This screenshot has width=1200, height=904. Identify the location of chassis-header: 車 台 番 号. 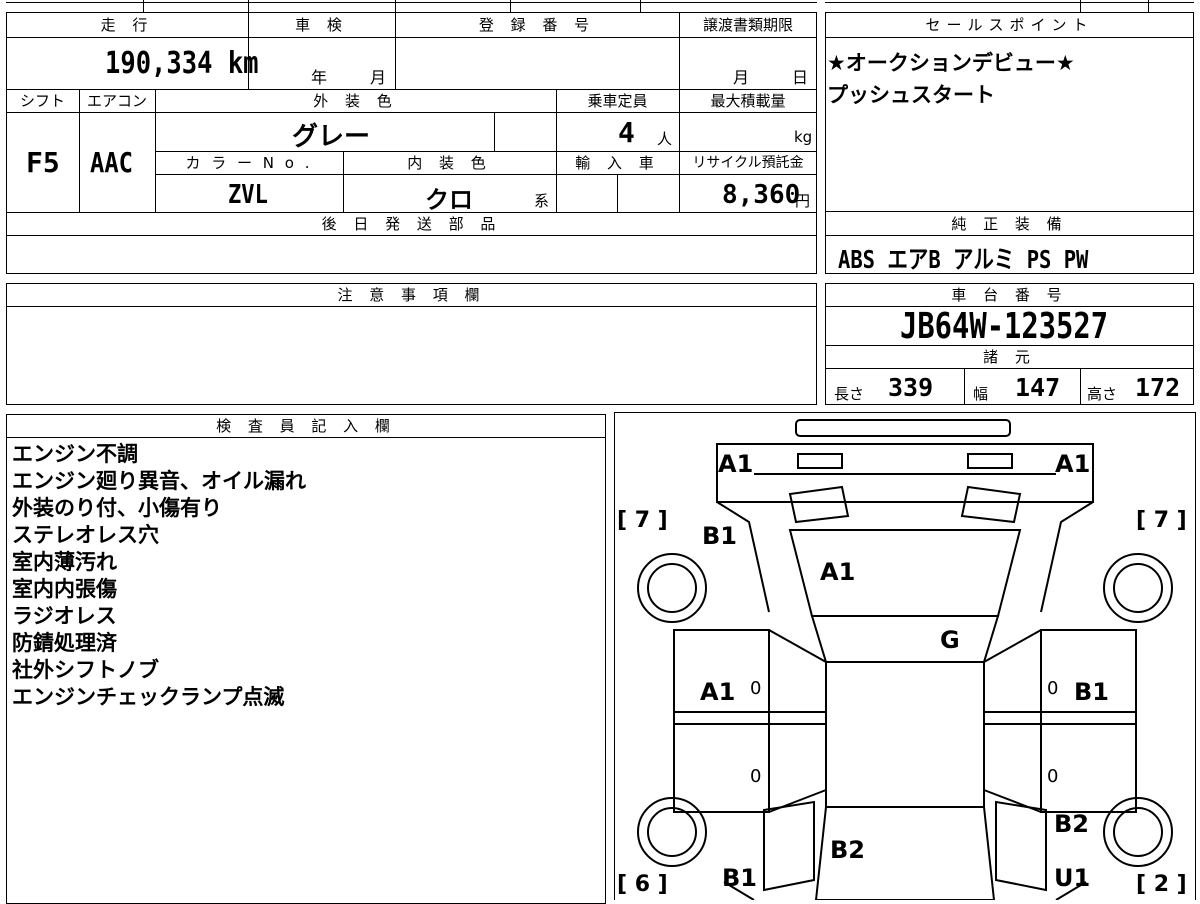
(1009, 295).